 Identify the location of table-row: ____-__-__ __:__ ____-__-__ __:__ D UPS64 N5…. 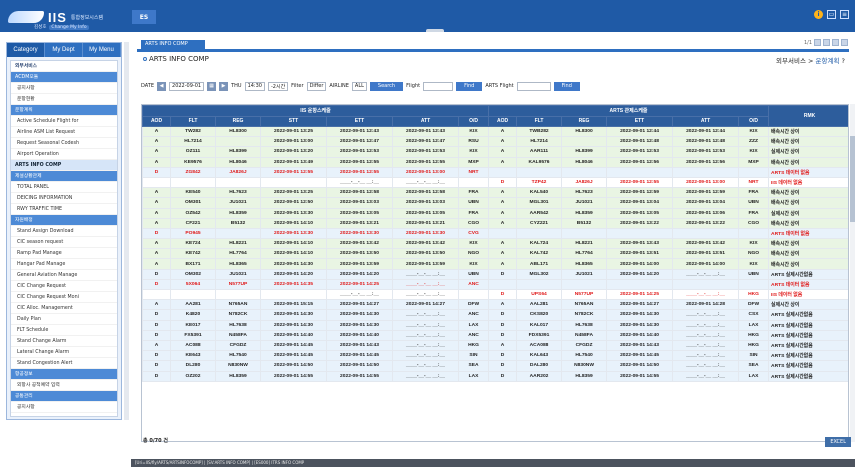
(495, 294).